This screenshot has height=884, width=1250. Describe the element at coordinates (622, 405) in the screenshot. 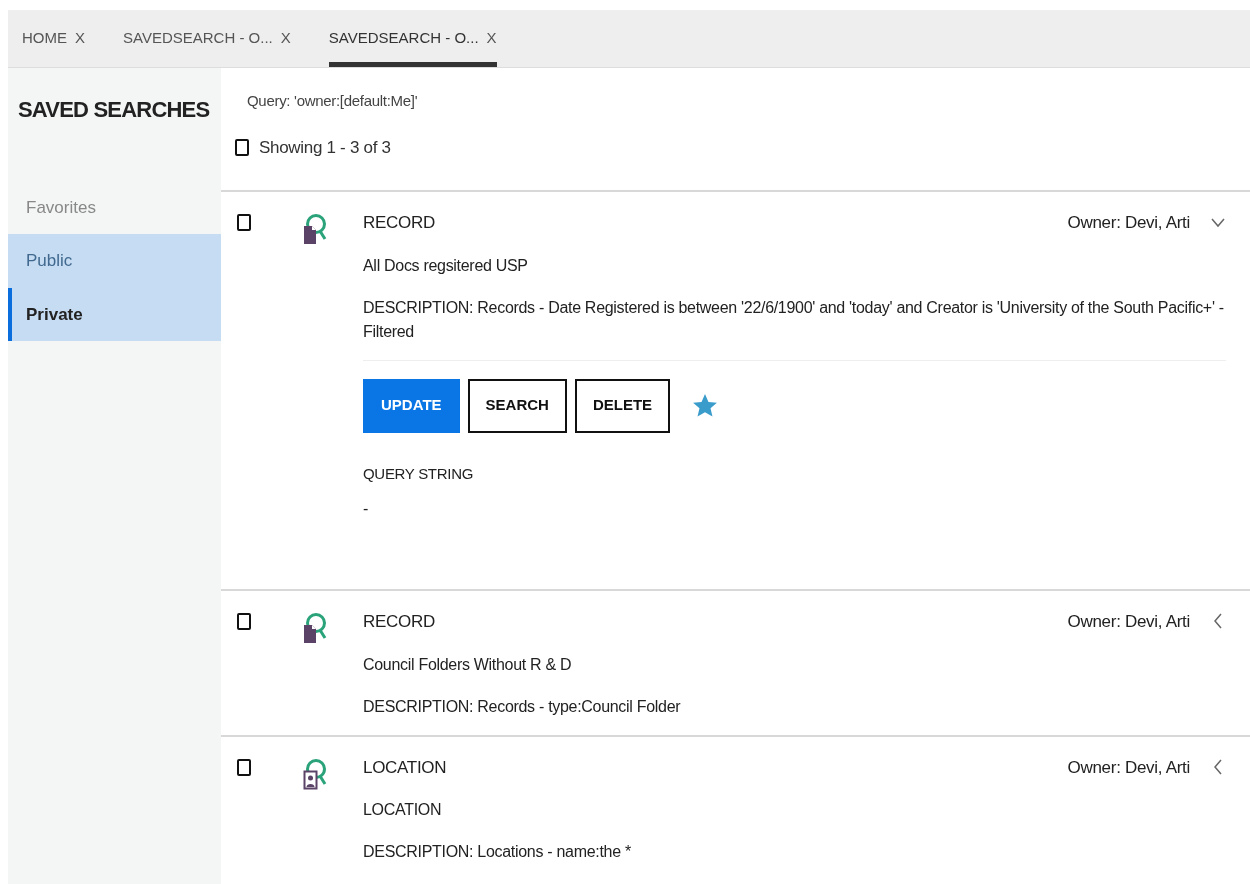

I see `action-button: DELETE` at that location.